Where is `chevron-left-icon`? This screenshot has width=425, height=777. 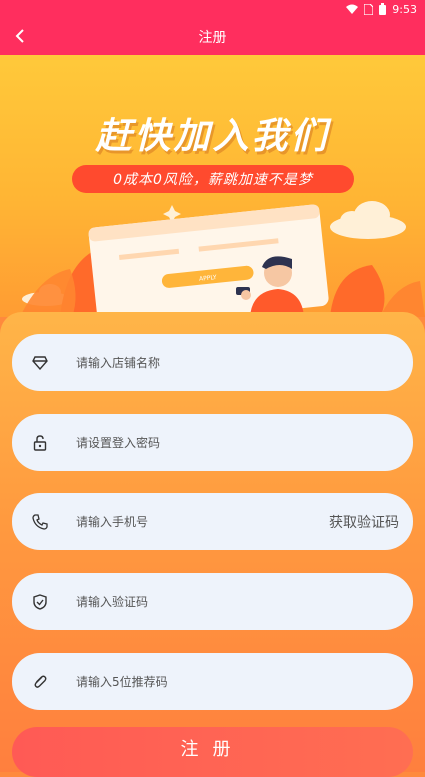
chevron-left-icon is located at coordinates (19, 36).